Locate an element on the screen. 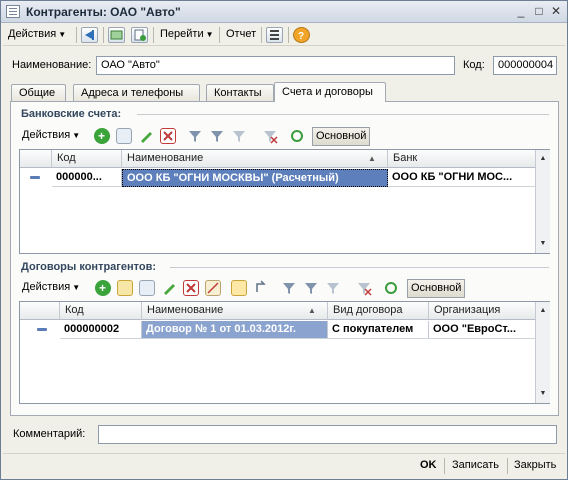  actions-menu: Действия ▼ is located at coordinates (37, 35).